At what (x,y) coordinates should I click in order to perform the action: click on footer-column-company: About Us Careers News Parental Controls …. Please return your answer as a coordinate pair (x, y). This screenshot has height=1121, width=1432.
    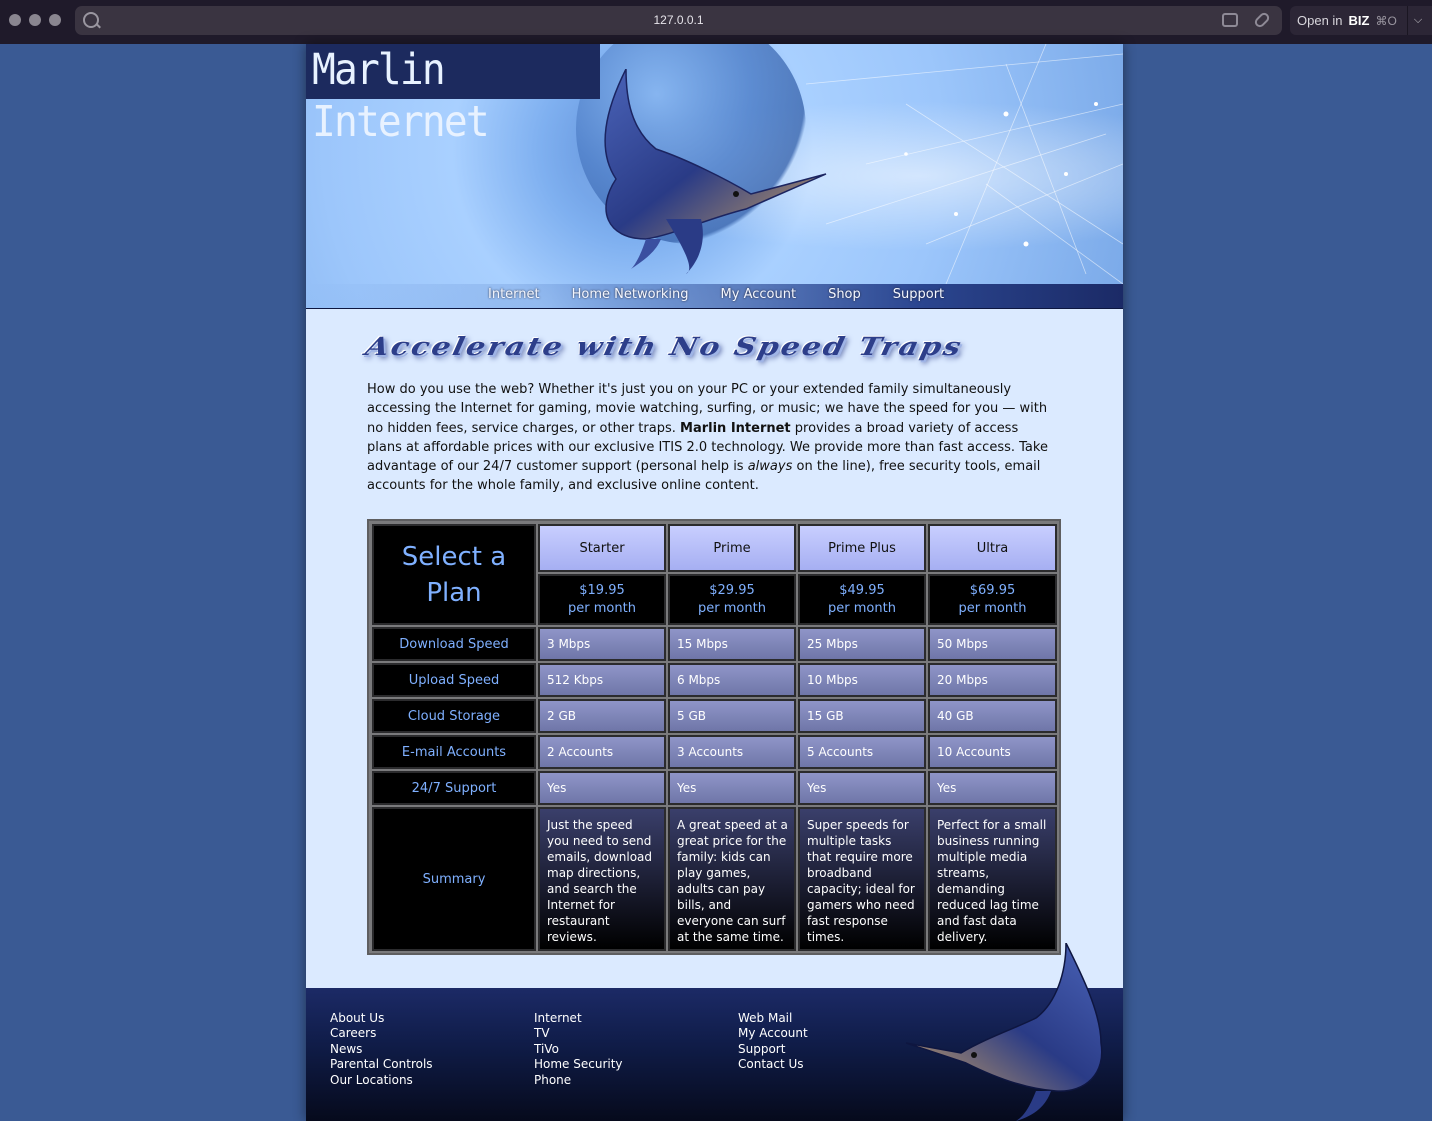
    Looking at the image, I should click on (381, 1049).